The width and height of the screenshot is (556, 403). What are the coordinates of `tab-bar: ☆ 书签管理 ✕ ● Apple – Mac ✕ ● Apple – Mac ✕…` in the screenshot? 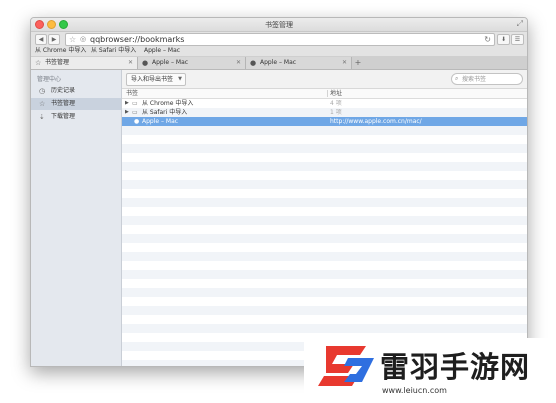 It's located at (279, 63).